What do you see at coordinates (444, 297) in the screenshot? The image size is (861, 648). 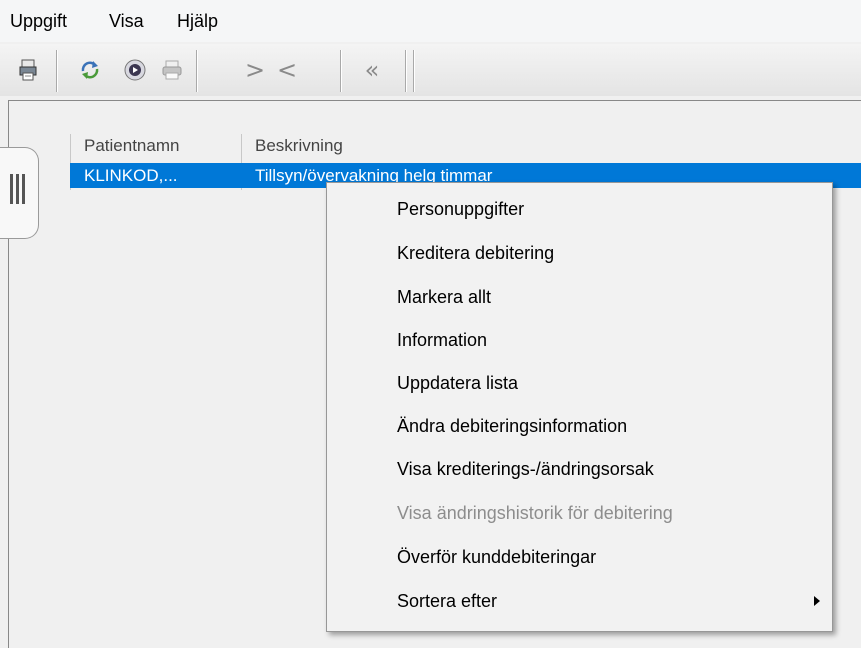 I see `menu-item-markera-allt: Markera allt` at bounding box center [444, 297].